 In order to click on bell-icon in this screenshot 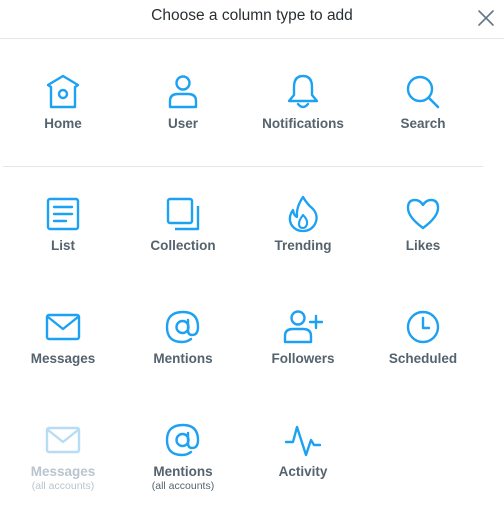, I will do `click(303, 91)`.